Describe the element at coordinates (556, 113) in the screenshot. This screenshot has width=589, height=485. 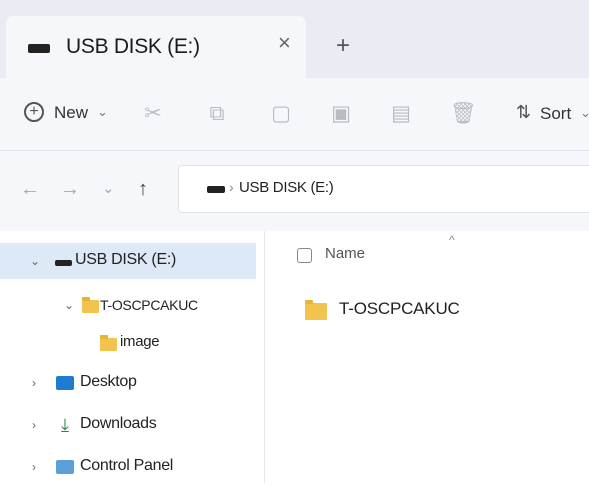
I see `sort-button-label: Sort` at that location.